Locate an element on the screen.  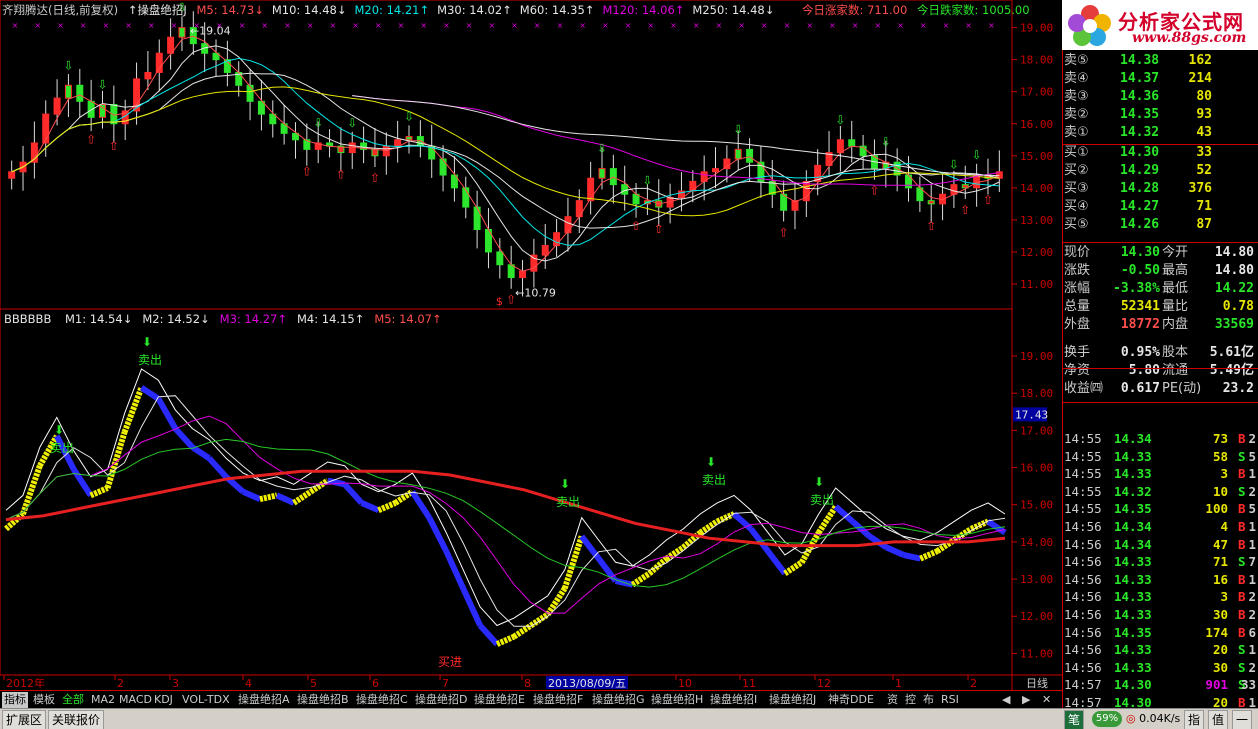
price-axis-label: 11.00 is located at coordinates (1036, 653).